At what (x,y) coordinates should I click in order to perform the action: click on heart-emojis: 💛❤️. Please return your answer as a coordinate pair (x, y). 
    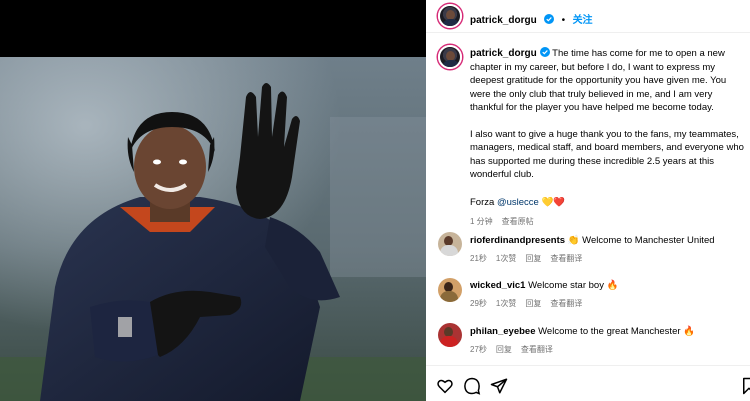
    Looking at the image, I should click on (553, 202).